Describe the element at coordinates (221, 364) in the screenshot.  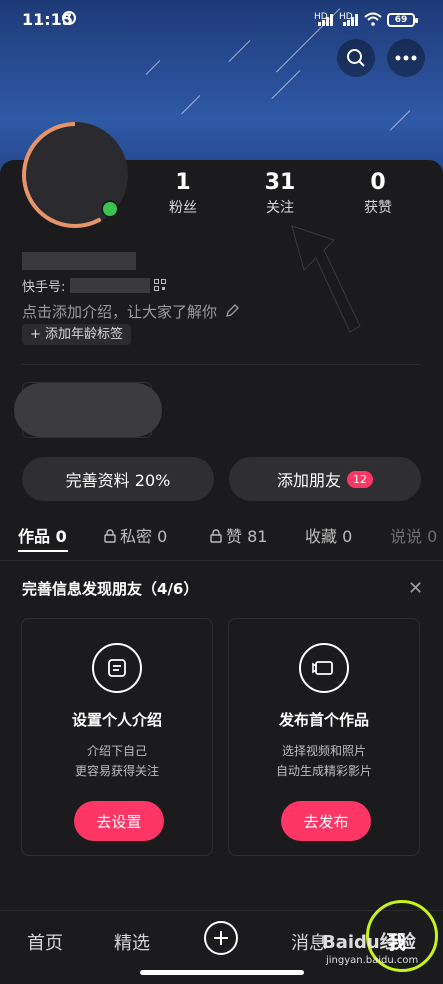
I see `divider` at that location.